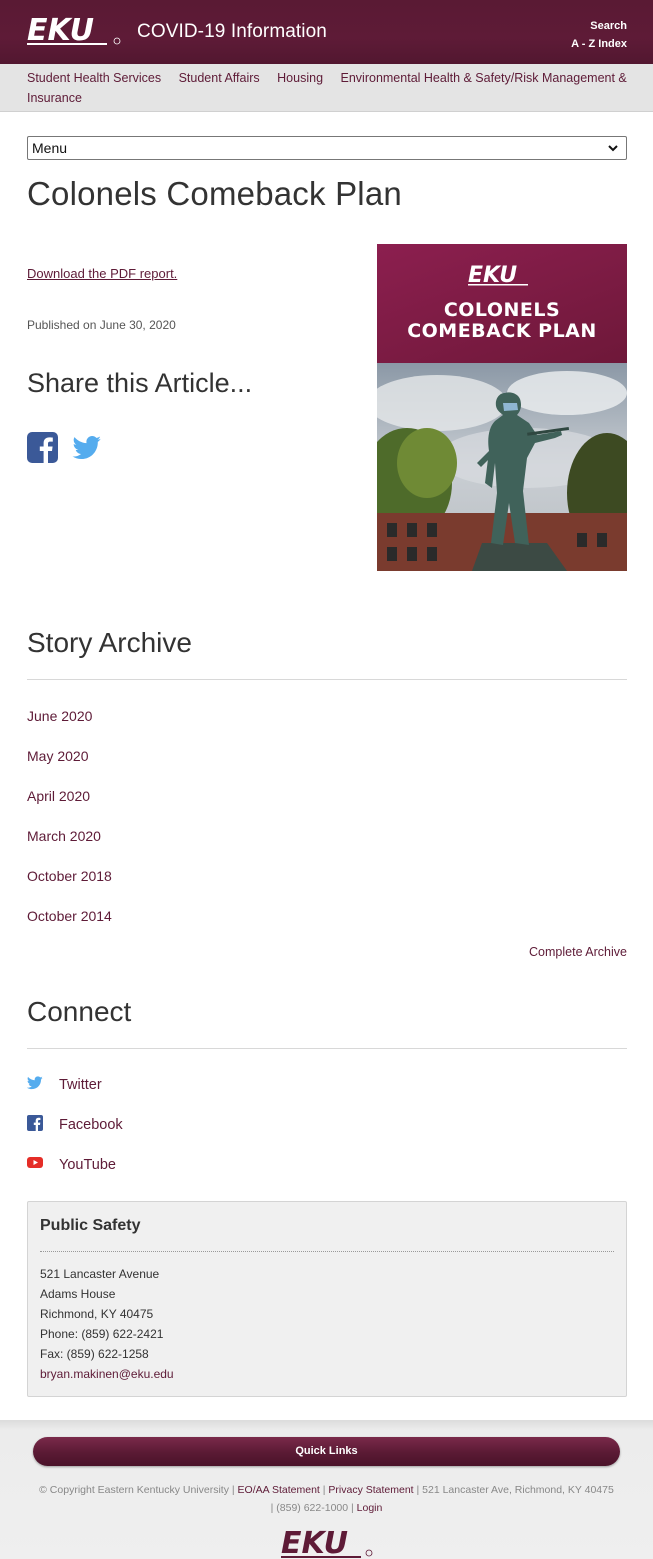 This screenshot has width=653, height=1559. I want to click on connect-link-twitter: Twitter, so click(80, 1085).